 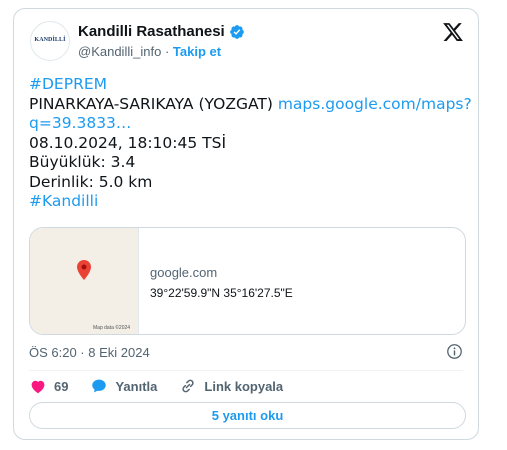 What do you see at coordinates (249, 85) in the screenshot?
I see `hashtag-deprem: #DEPREM` at bounding box center [249, 85].